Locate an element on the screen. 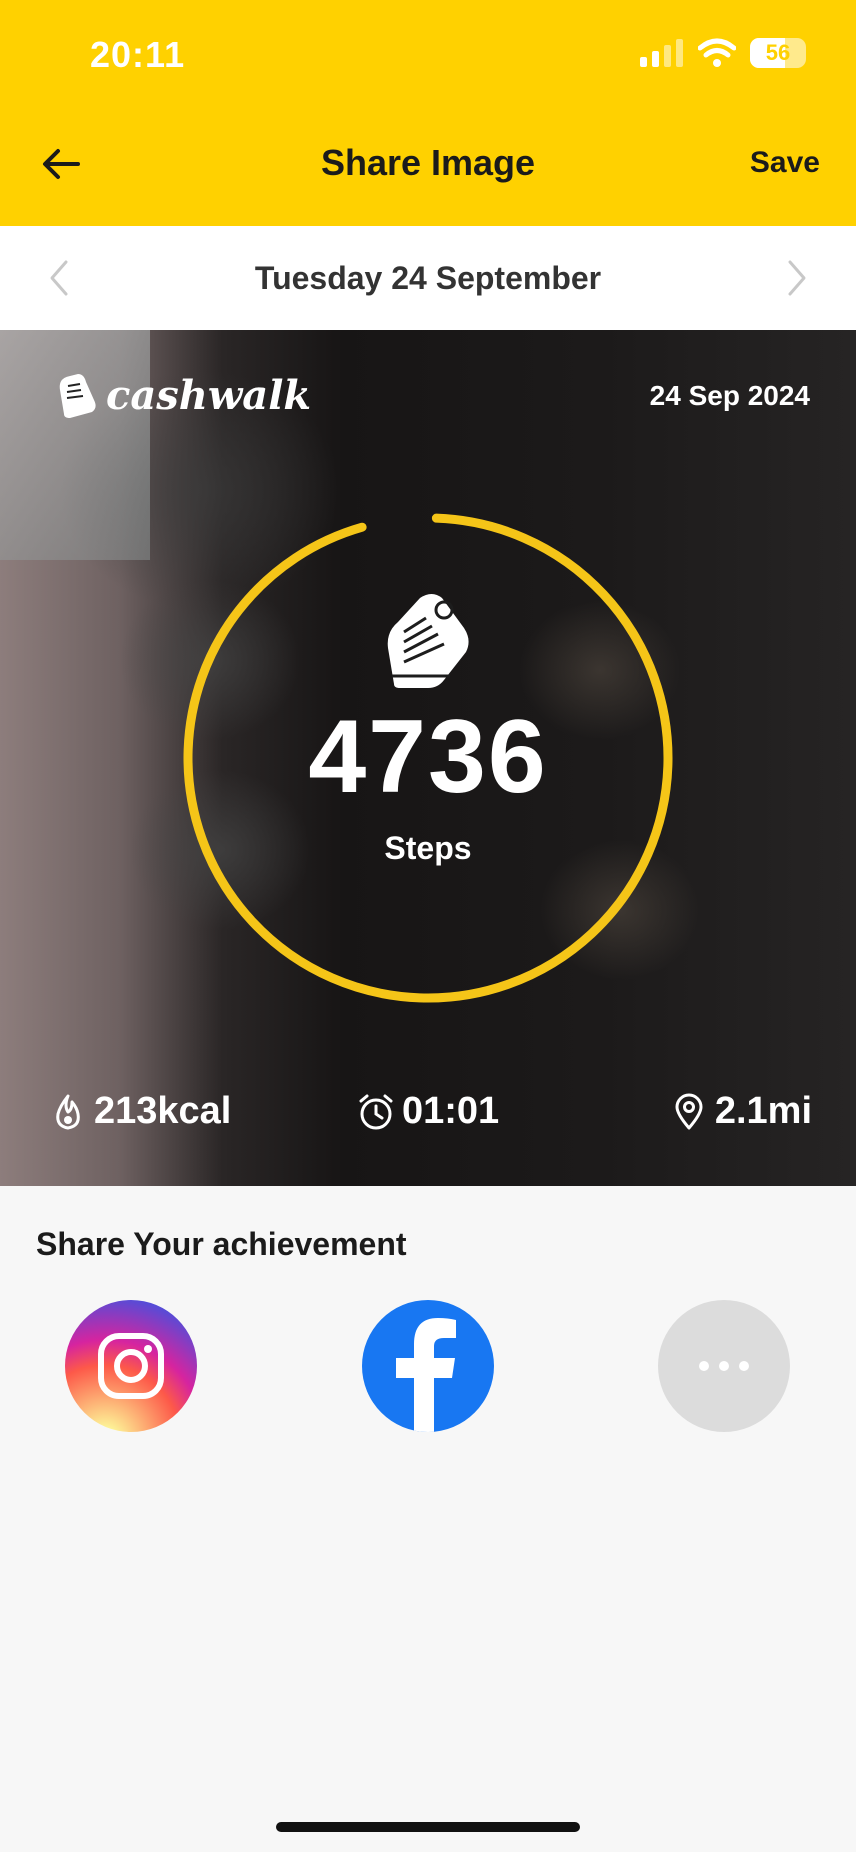 The image size is (856, 1852). app-header: 20:11 56 Share Image Save is located at coordinates (428, 113).